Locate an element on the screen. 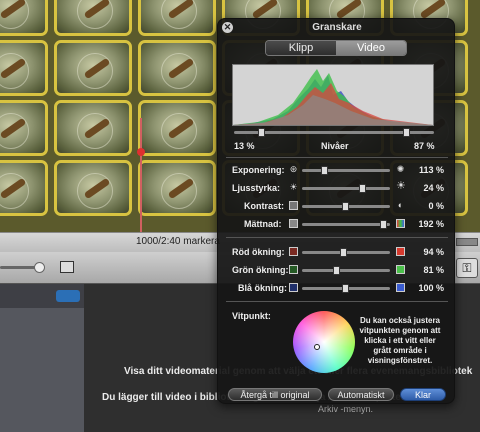 This screenshot has width=480, height=432. exposure-value: 113 % is located at coordinates (431, 170).